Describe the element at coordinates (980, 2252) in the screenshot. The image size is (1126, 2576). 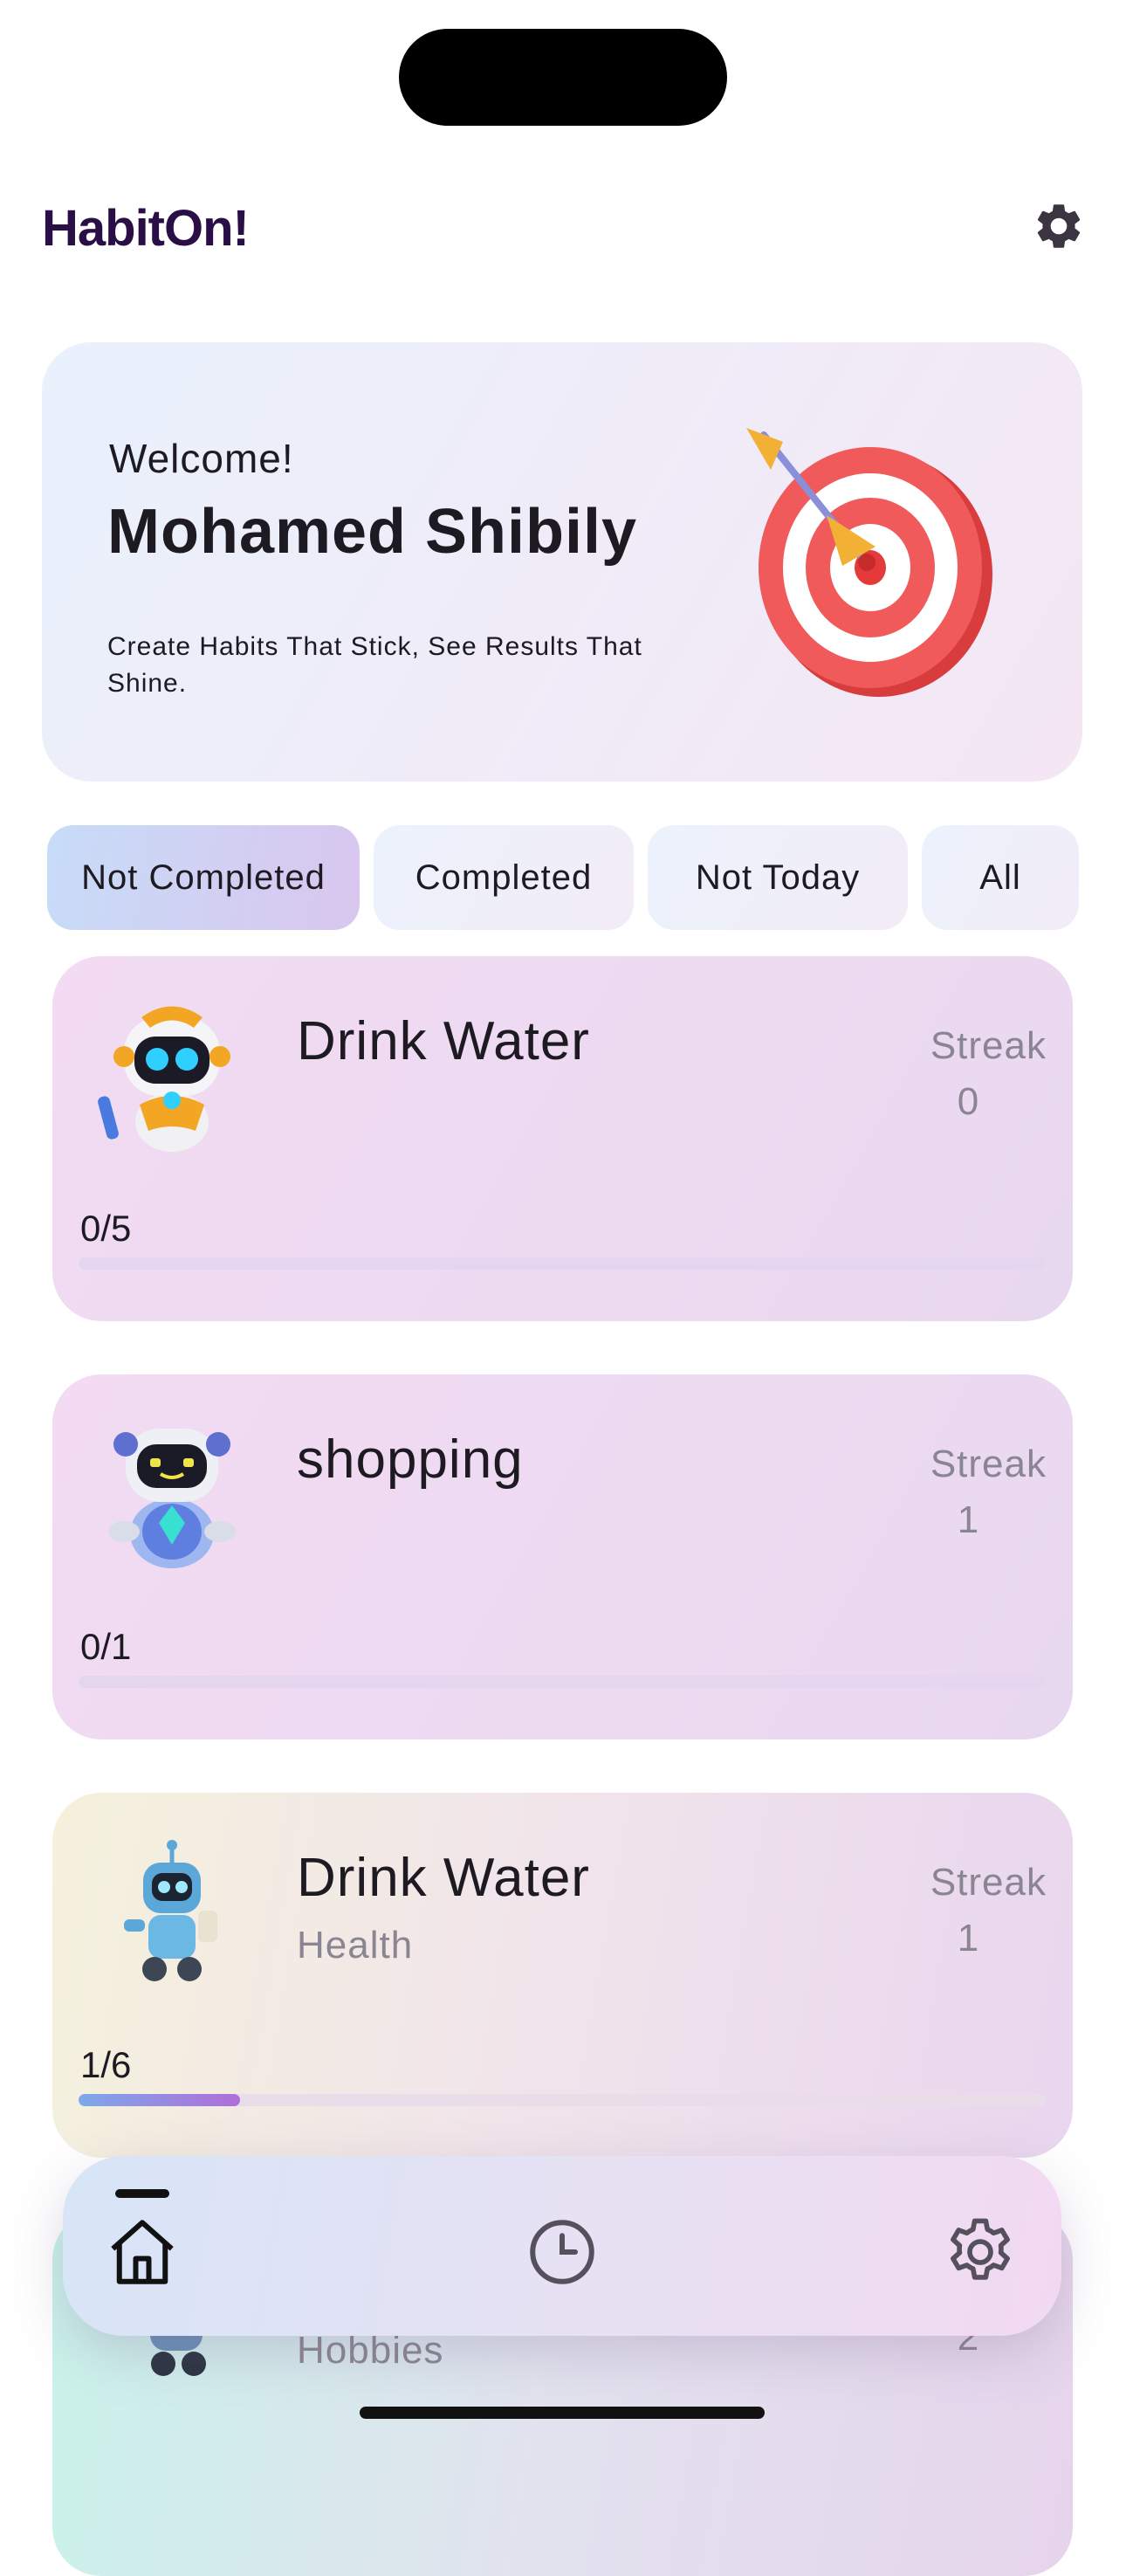
I see `gear-icon` at that location.